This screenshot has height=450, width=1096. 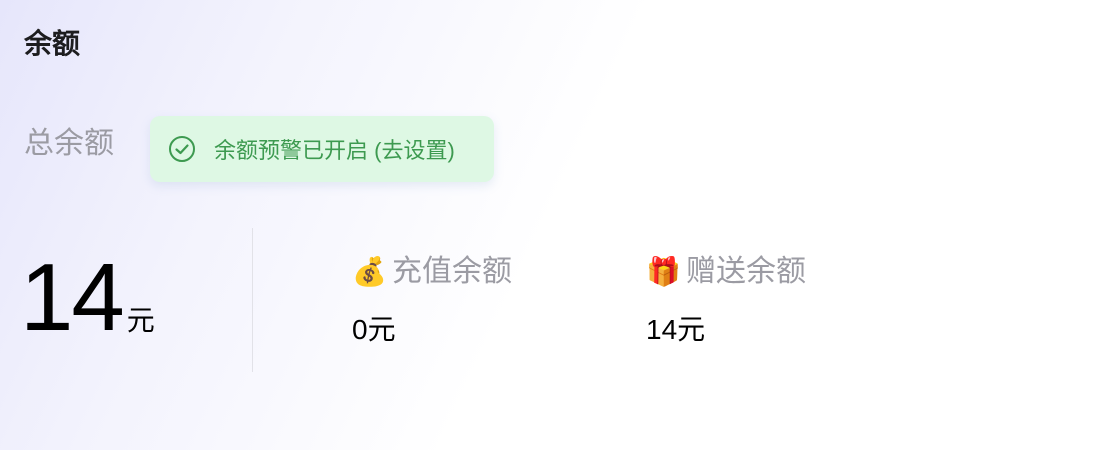 What do you see at coordinates (663, 271) in the screenshot?
I see `gift-icon: 🎁` at bounding box center [663, 271].